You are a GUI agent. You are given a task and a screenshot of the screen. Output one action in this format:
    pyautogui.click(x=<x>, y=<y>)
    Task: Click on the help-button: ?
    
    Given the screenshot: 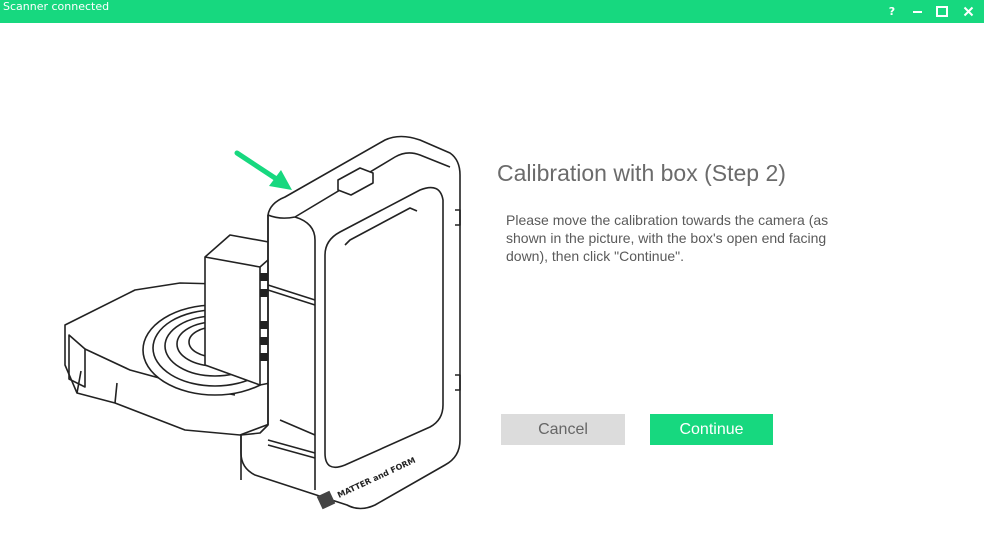 What is the action you would take?
    pyautogui.click(x=892, y=11)
    